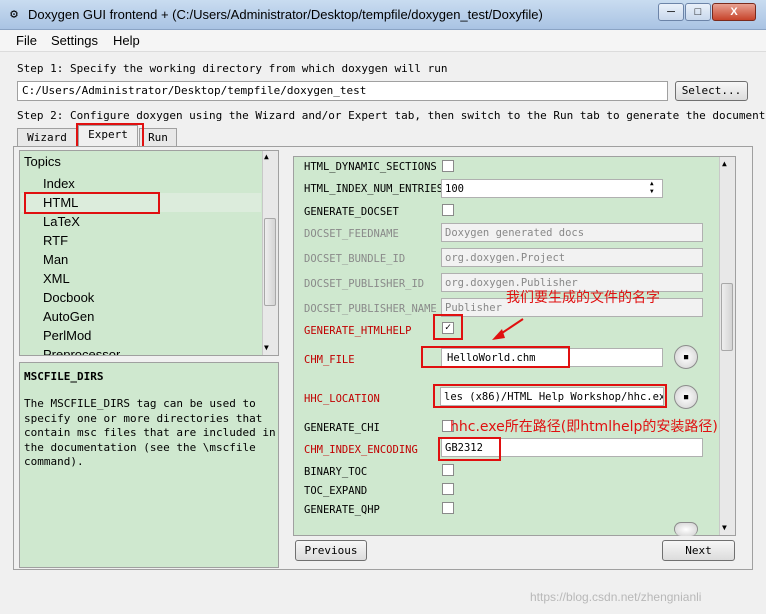  What do you see at coordinates (67, 335) in the screenshot?
I see `topic-perlmod: PerlMod` at bounding box center [67, 335].